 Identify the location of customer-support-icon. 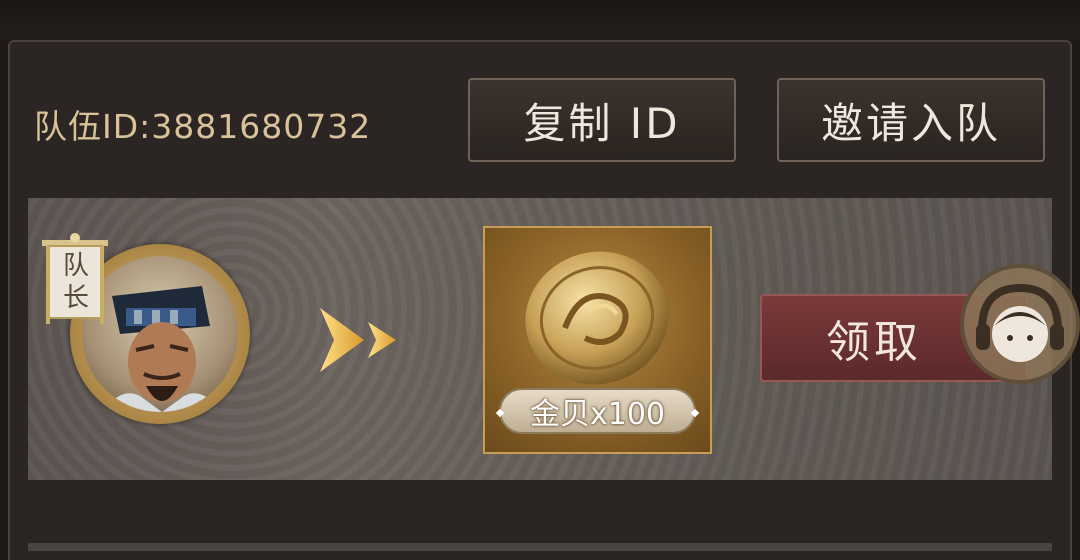
(1020, 322).